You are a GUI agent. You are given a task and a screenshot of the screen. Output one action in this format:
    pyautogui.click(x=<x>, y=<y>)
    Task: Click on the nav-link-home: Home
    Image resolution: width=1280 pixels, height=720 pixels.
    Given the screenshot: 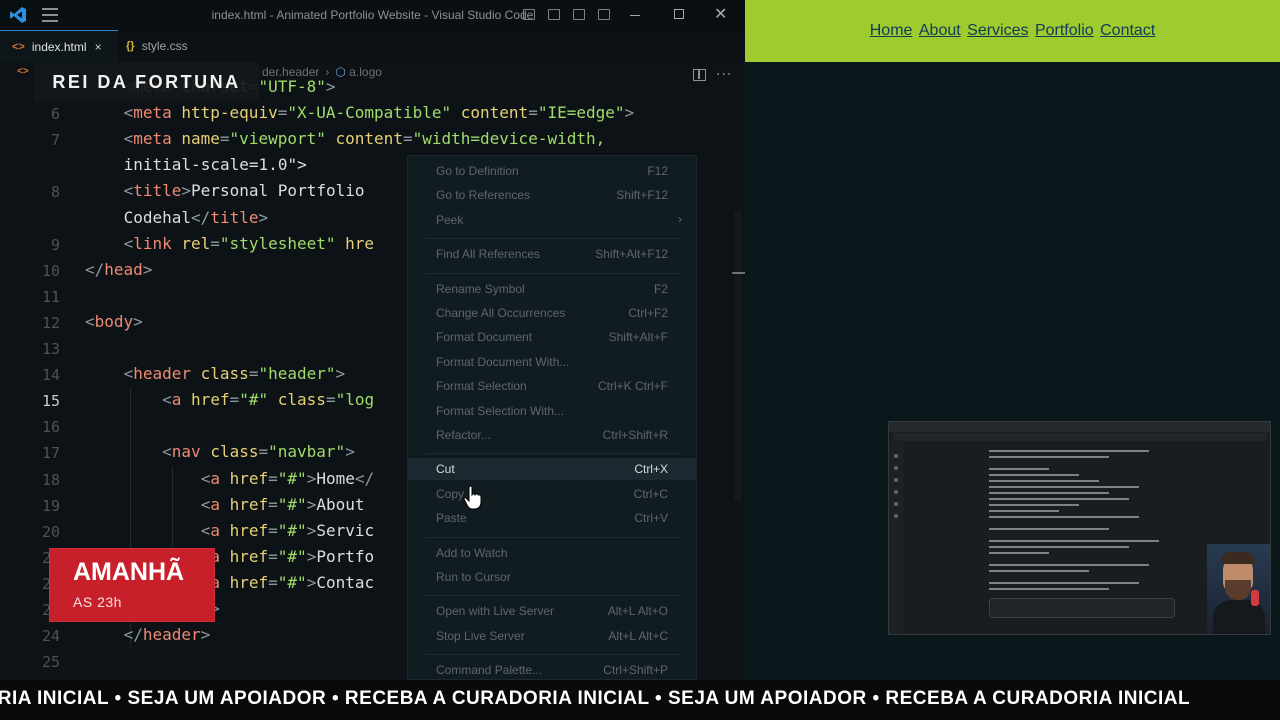 What is the action you would take?
    pyautogui.click(x=891, y=30)
    